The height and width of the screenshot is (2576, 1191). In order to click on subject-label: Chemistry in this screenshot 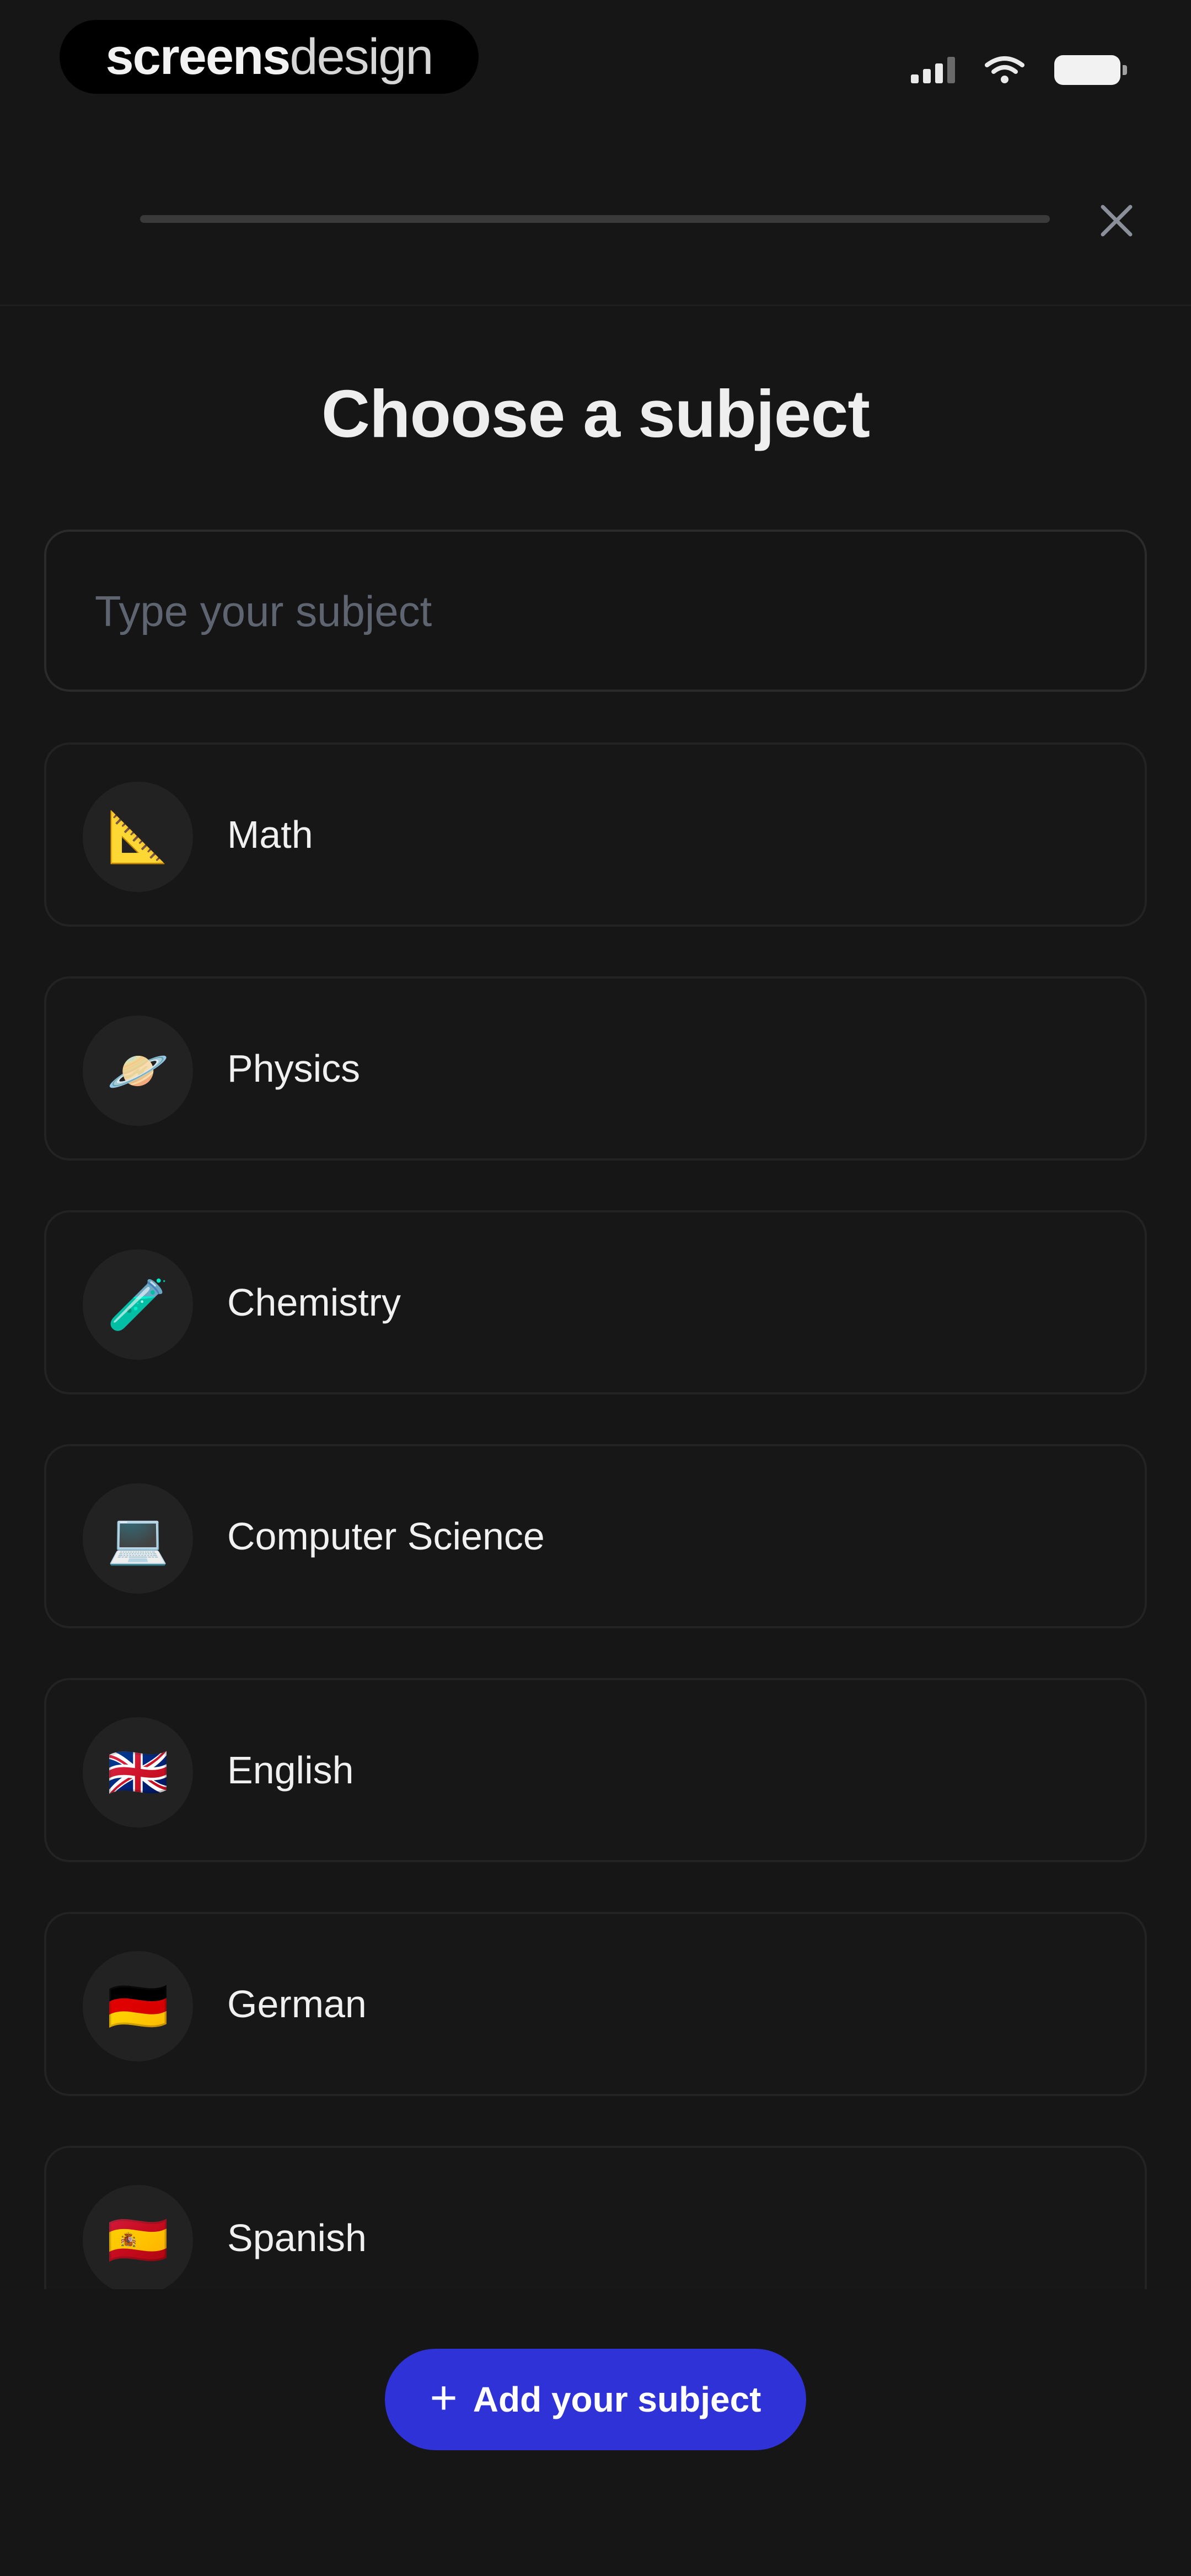, I will do `click(314, 1302)`.